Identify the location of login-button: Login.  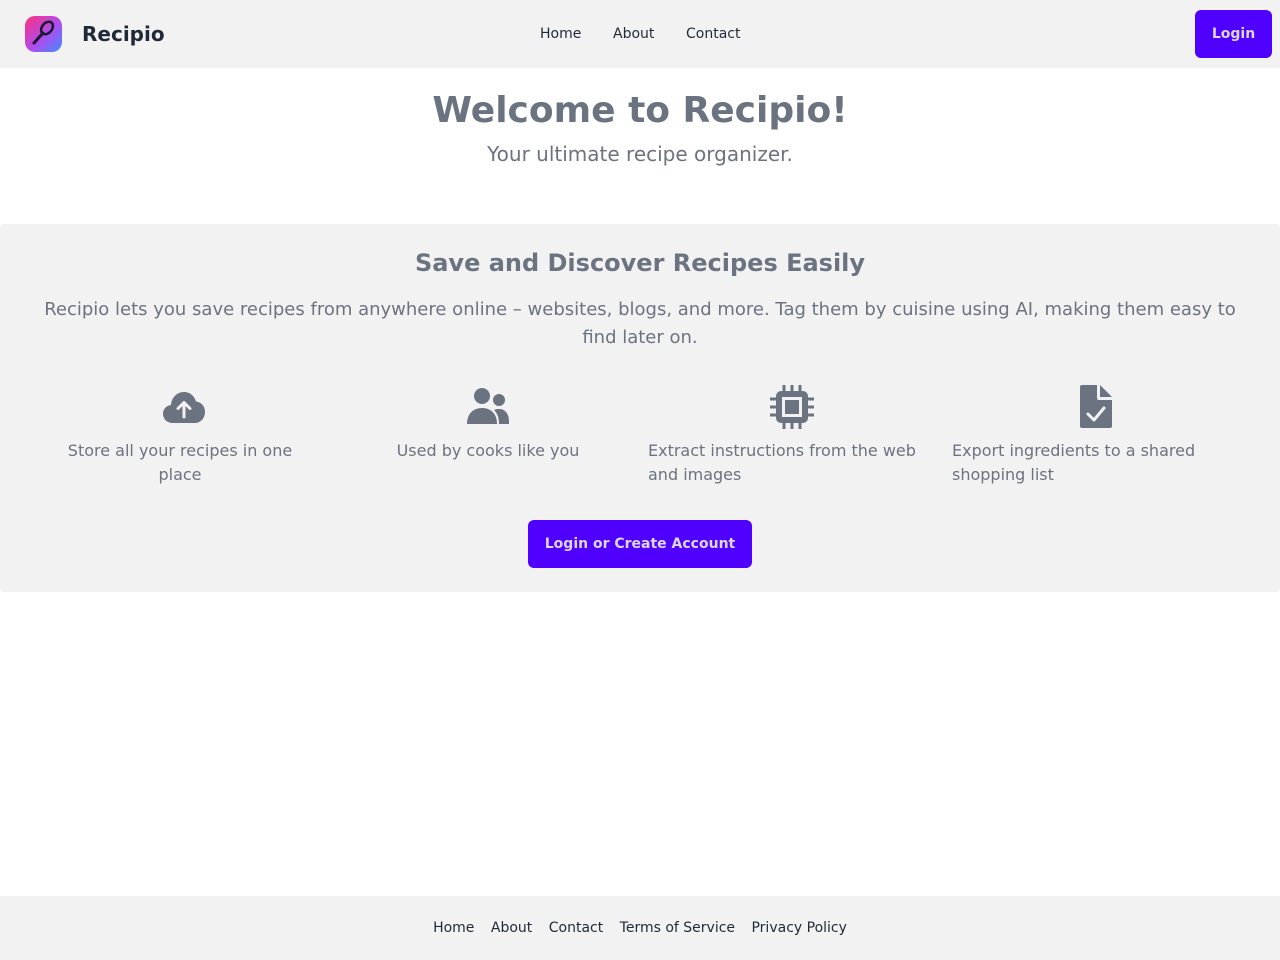
(1233, 34).